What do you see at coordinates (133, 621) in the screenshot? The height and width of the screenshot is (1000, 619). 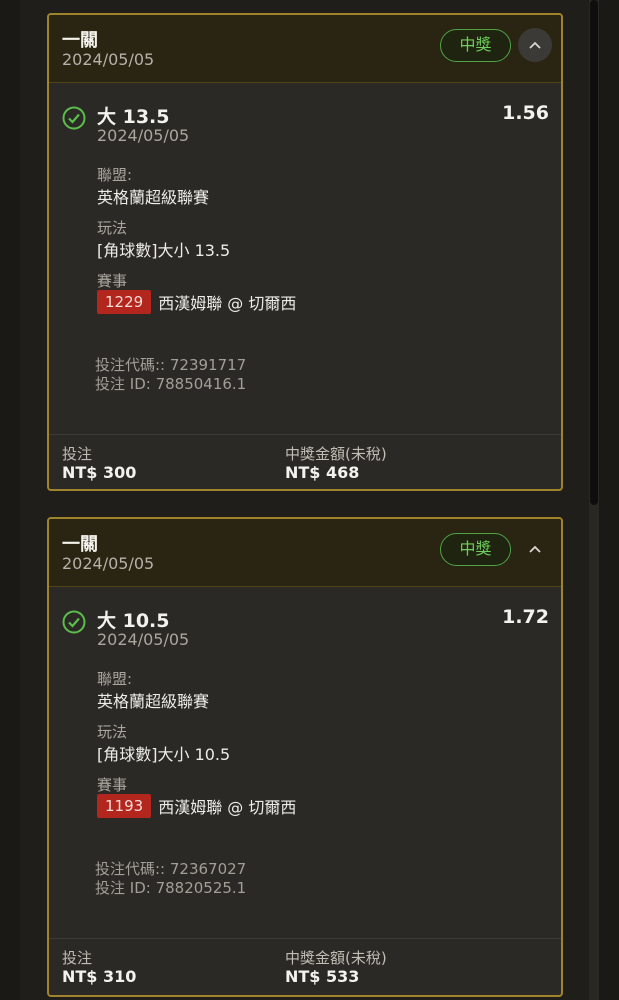 I see `selection-title: 大 10.5` at bounding box center [133, 621].